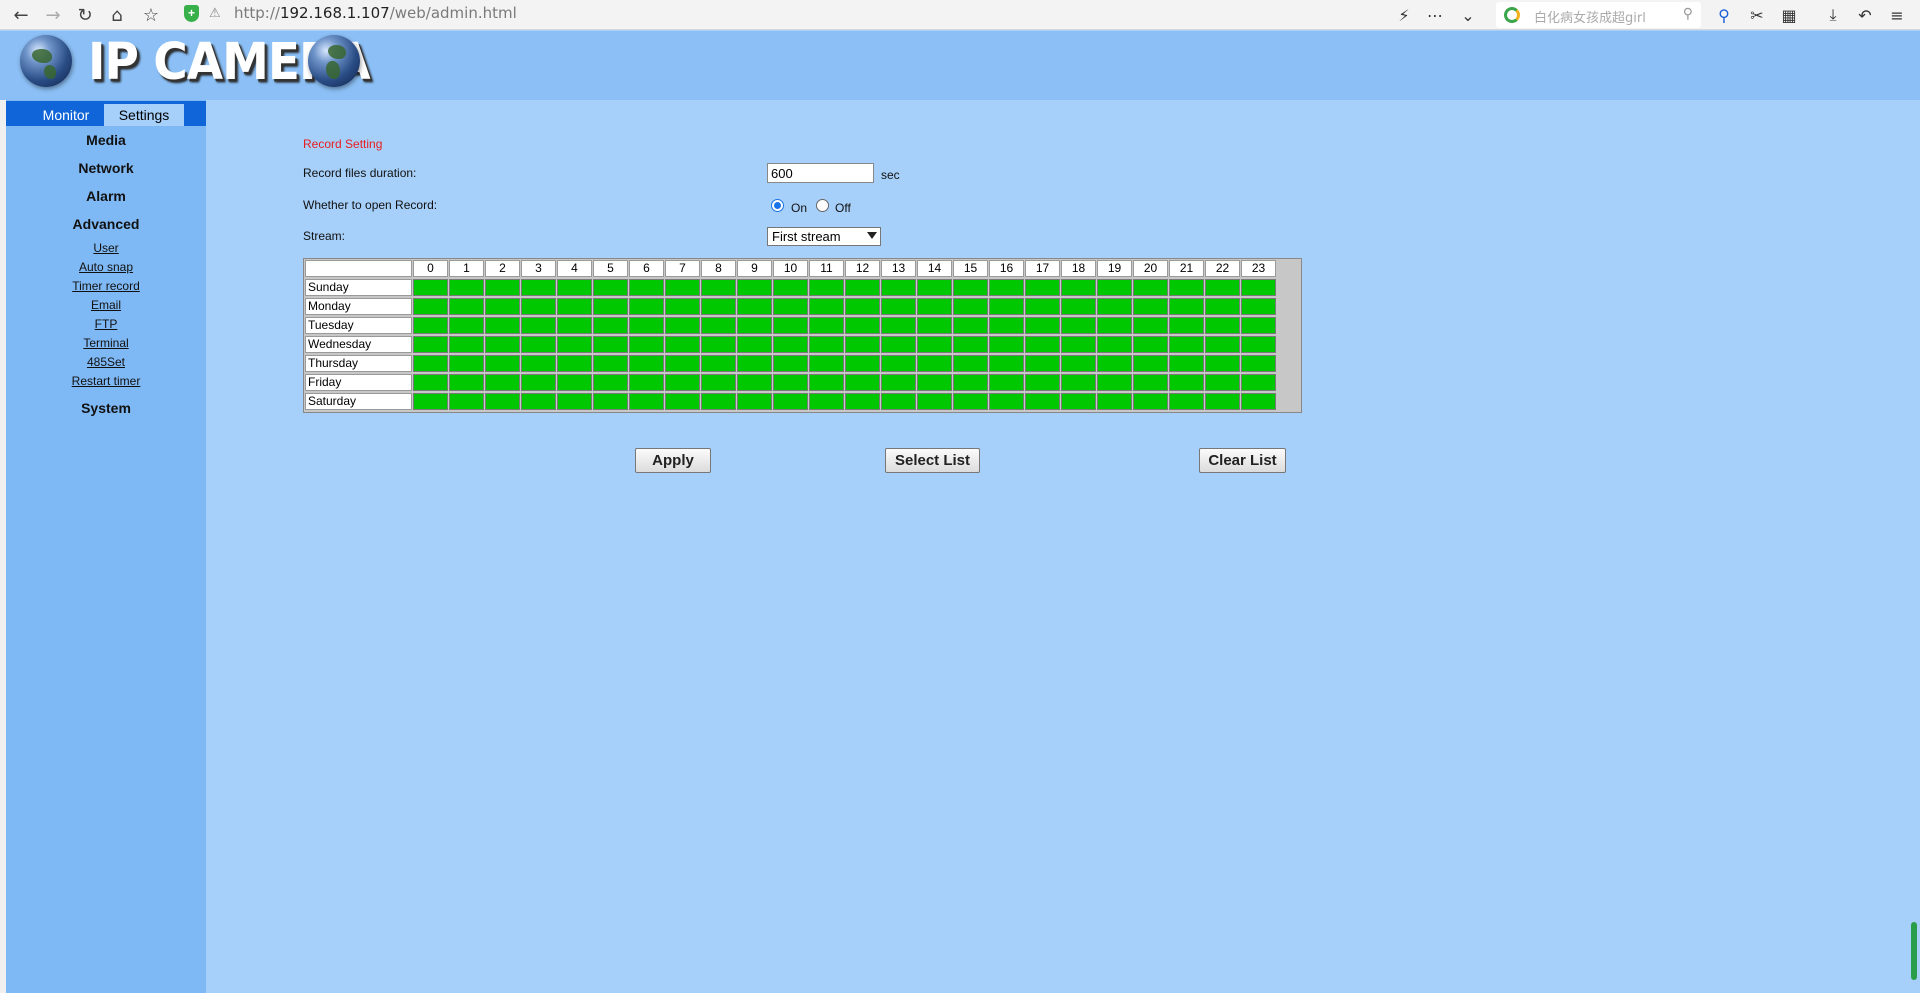  Describe the element at coordinates (358, 287) in the screenshot. I see `day-label: Sunday` at that location.